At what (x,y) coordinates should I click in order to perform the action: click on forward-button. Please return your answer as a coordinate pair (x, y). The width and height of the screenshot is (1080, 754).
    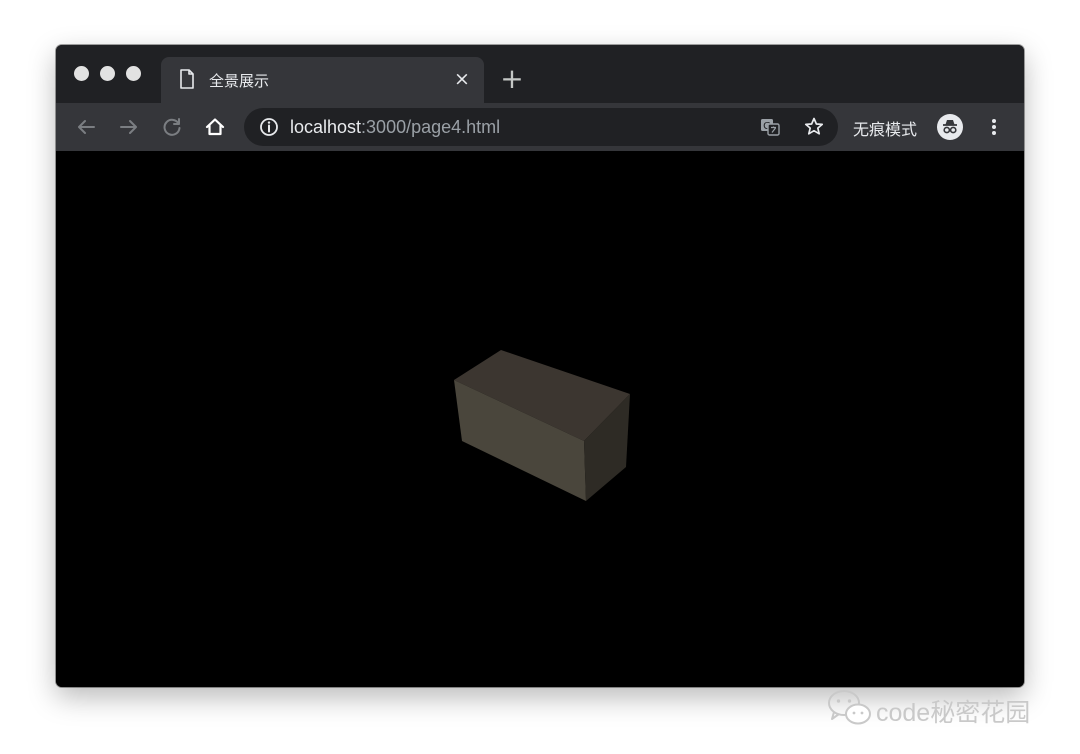
    Looking at the image, I should click on (129, 127).